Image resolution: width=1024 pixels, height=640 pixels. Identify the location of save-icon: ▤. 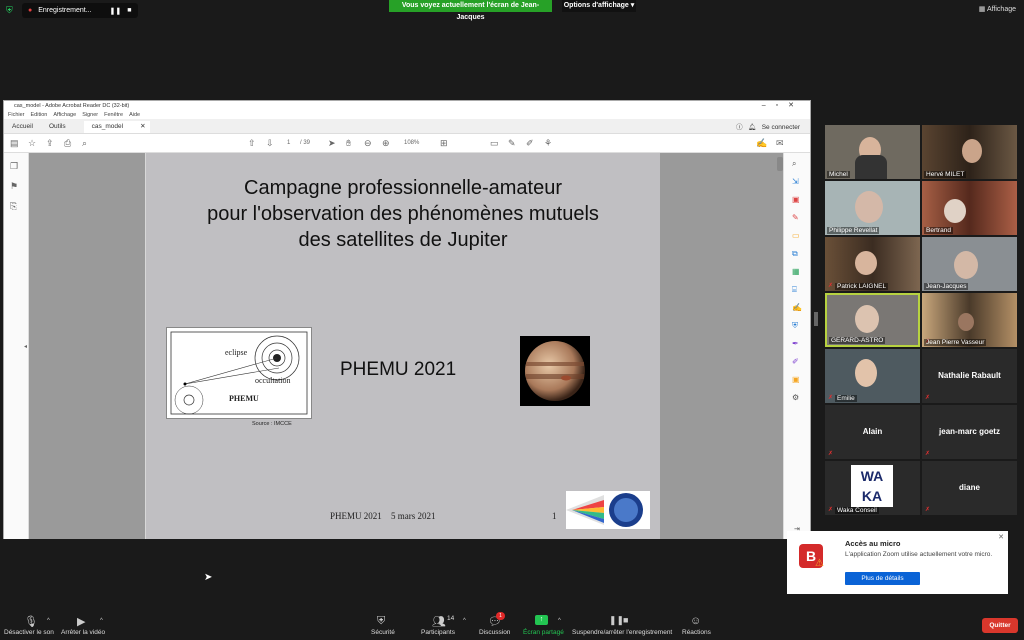
(14, 143).